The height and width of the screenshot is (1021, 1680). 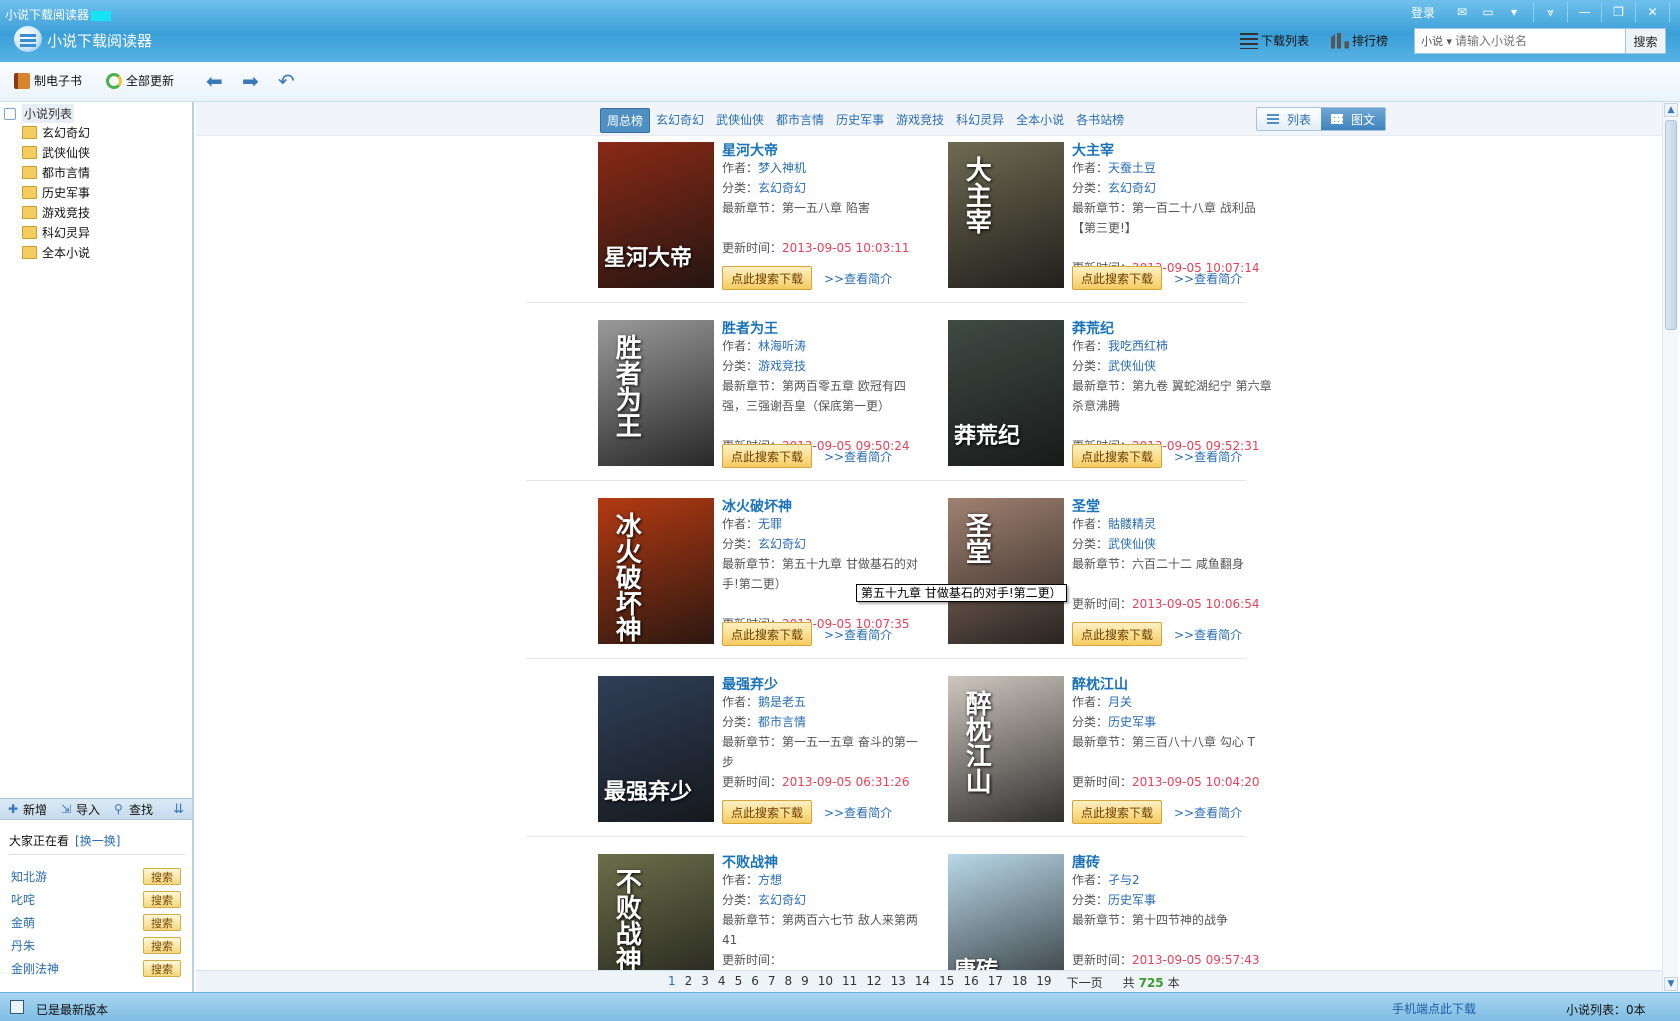 I want to click on book-cover: 最强弃少, so click(x=656, y=749).